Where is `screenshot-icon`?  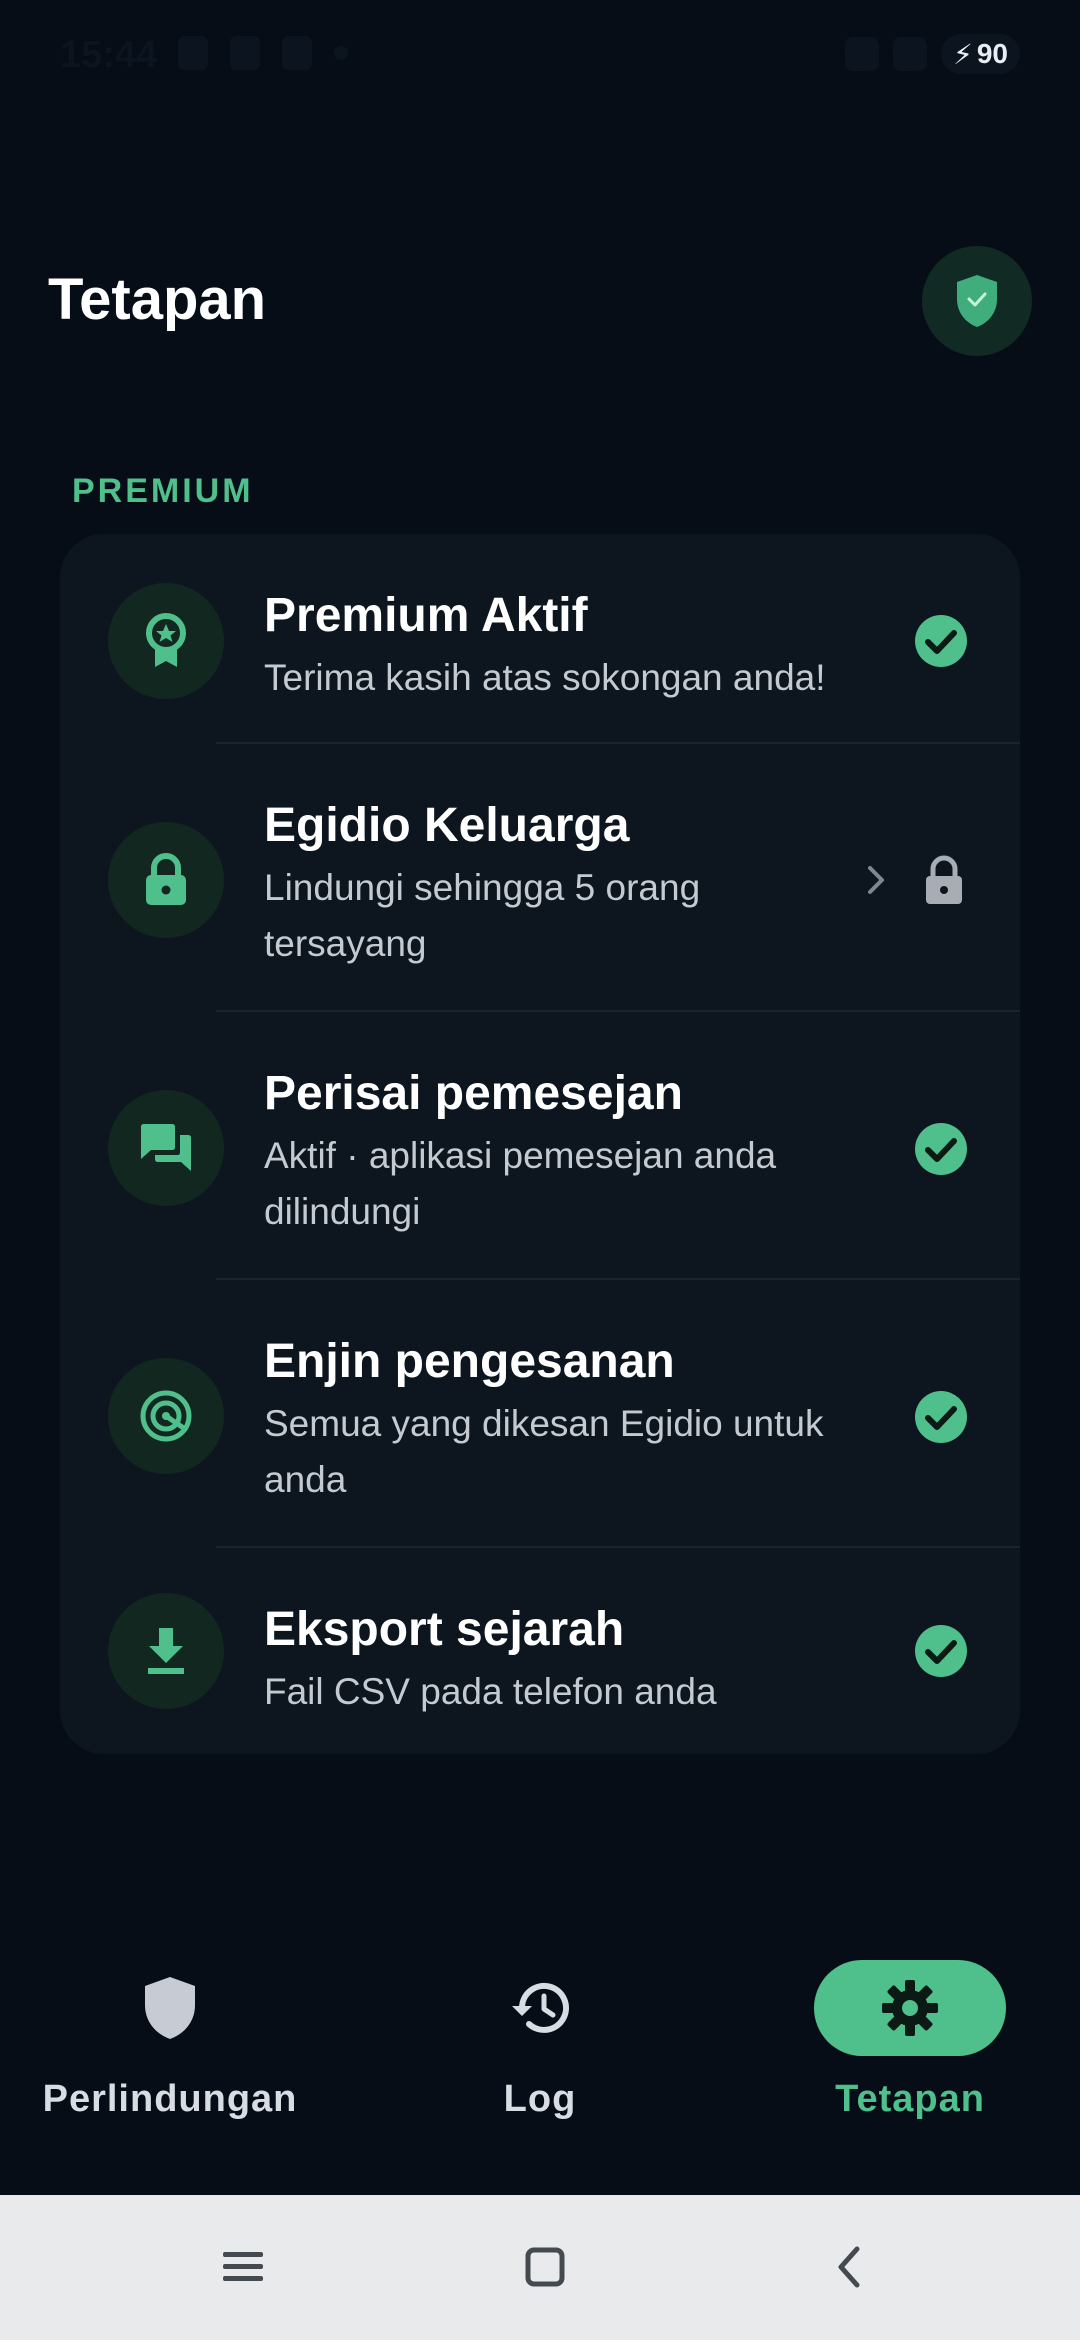 screenshot-icon is located at coordinates (193, 53).